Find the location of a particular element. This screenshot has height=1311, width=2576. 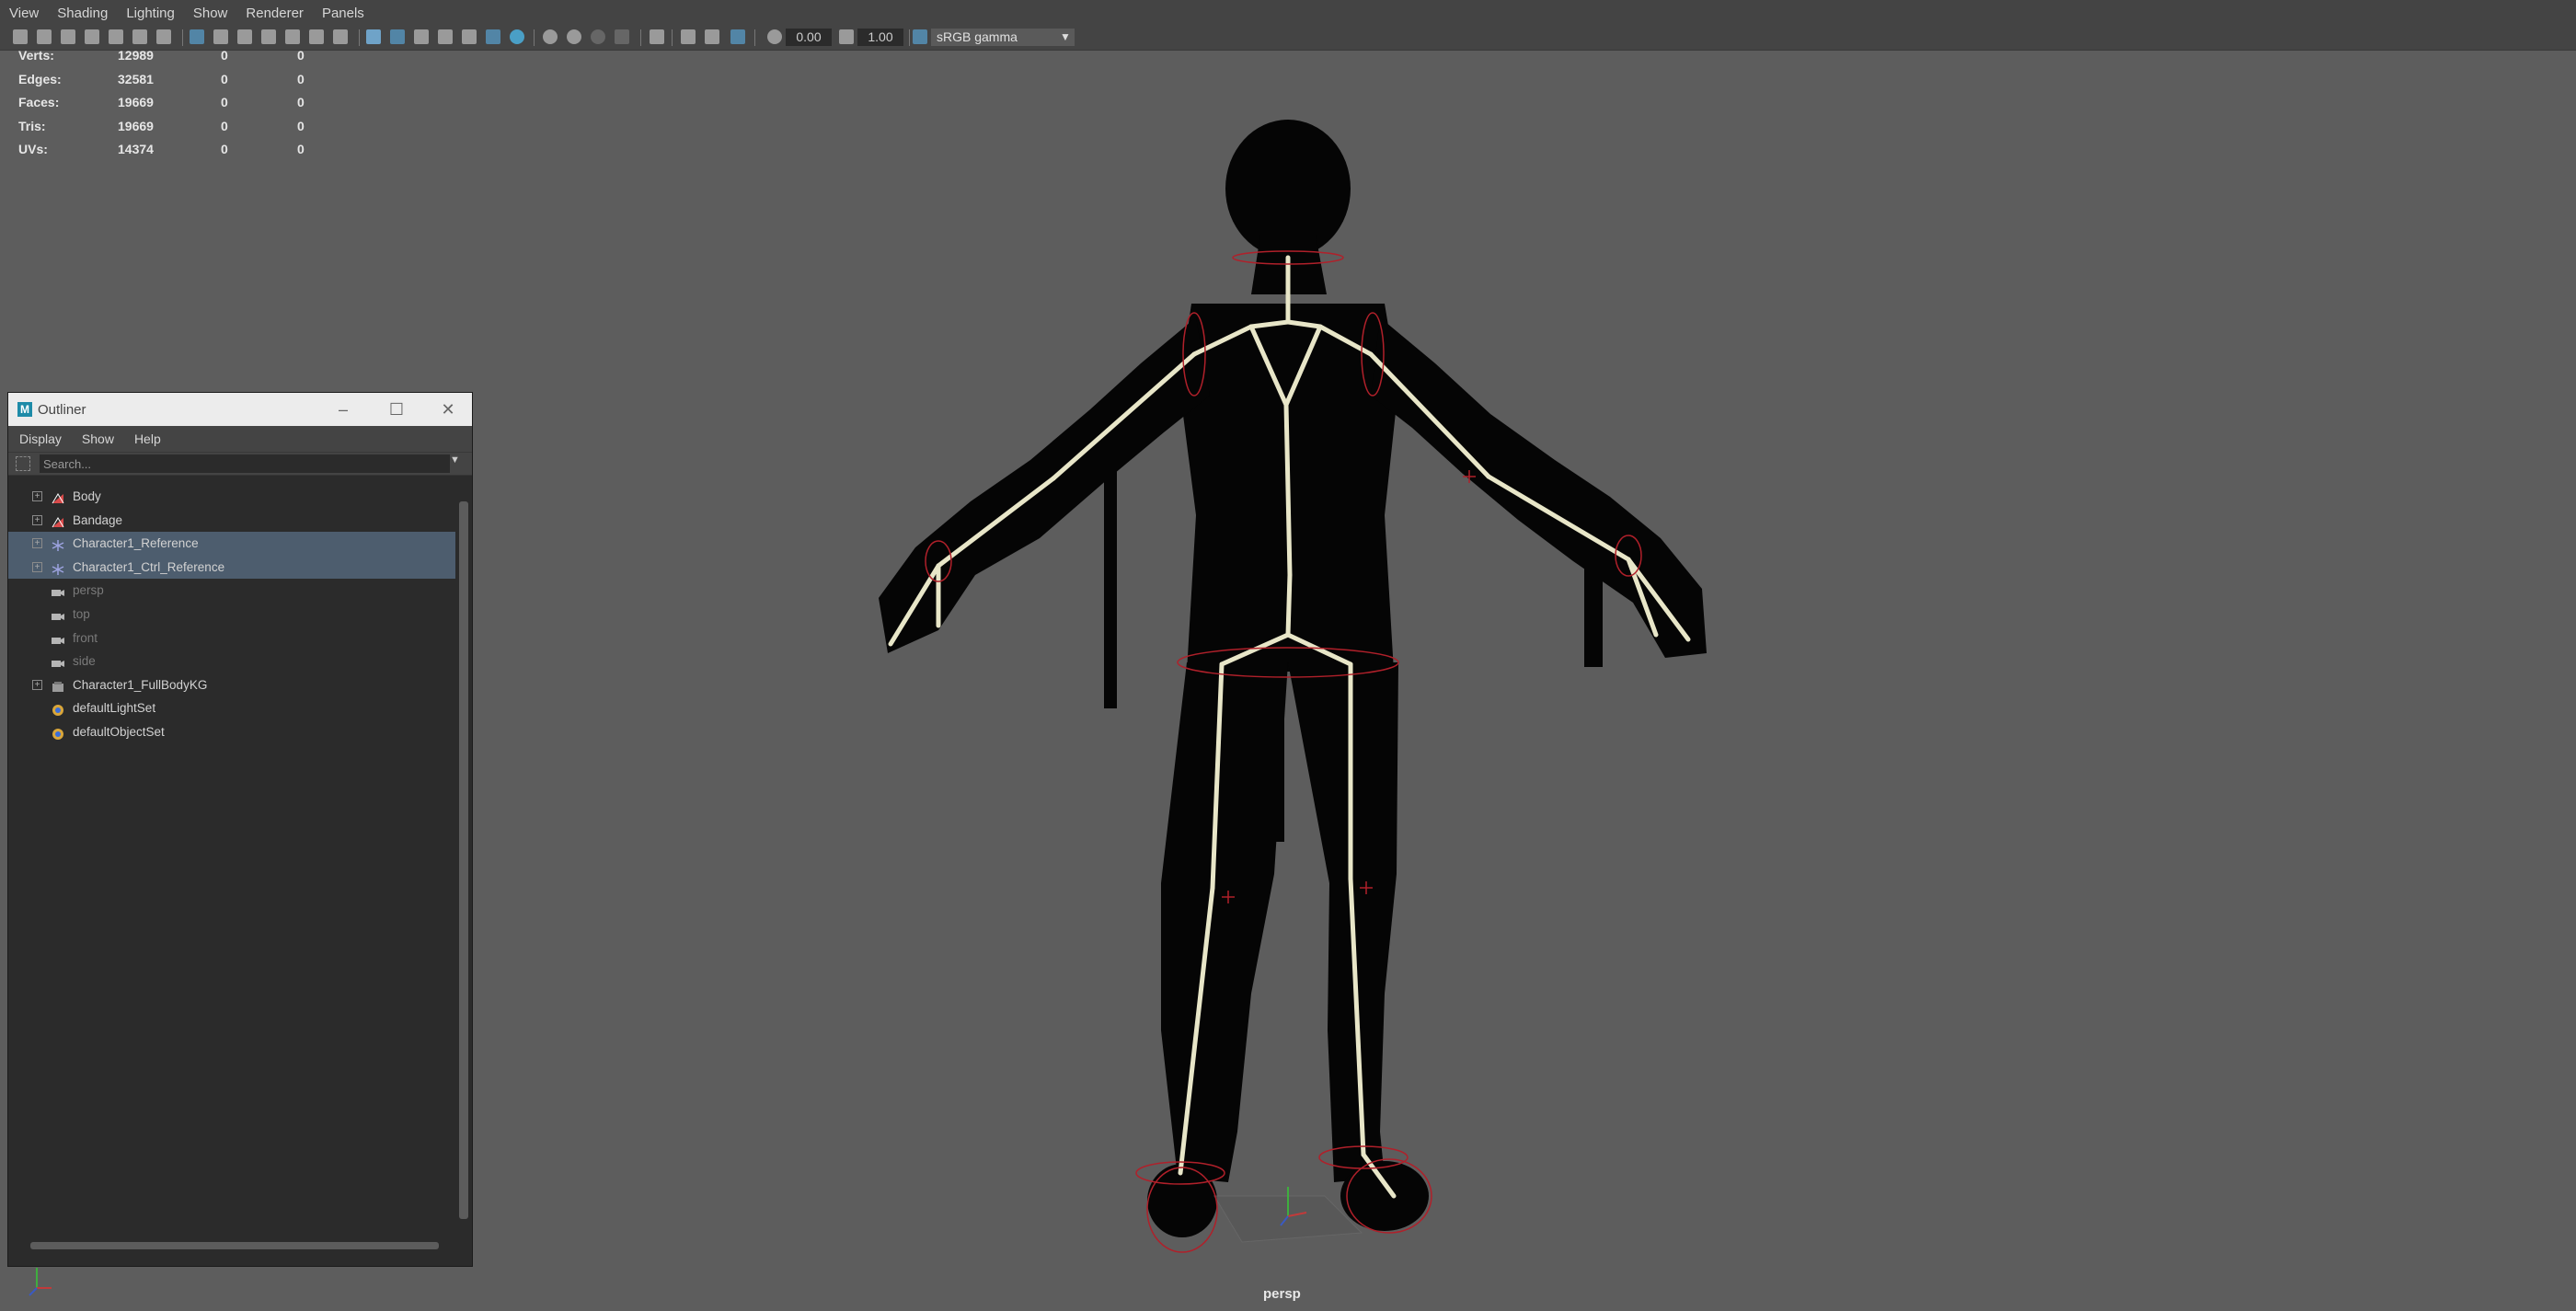

ambient-occlusion-icon is located at coordinates (517, 36).